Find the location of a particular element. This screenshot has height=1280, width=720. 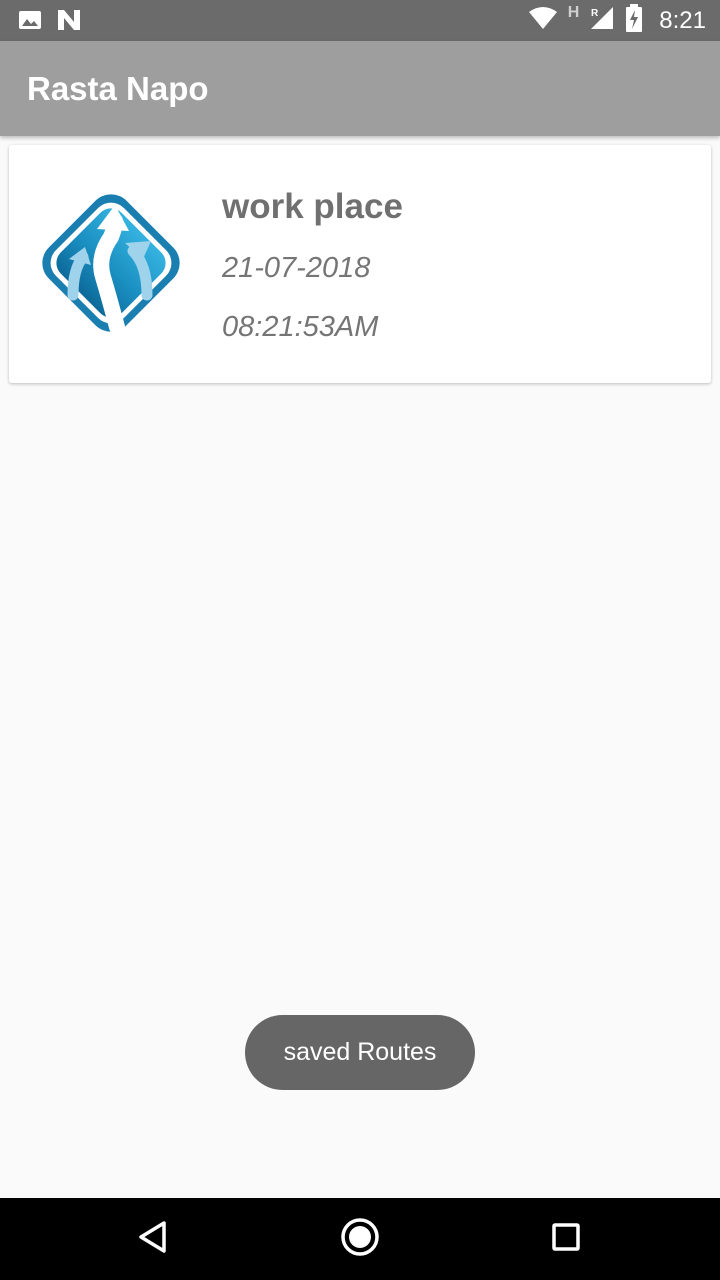

back-button is located at coordinates (153, 1239).